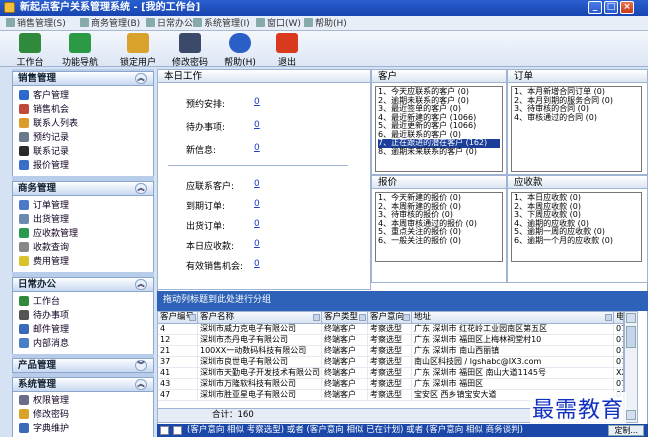 Image resolution: width=648 pixels, height=437 pixels. I want to click on table-row: 43 深圳市万隆软科技有限公司 终端客户 考察选型 广东 深圳市 福田区 07, so click(390, 384).